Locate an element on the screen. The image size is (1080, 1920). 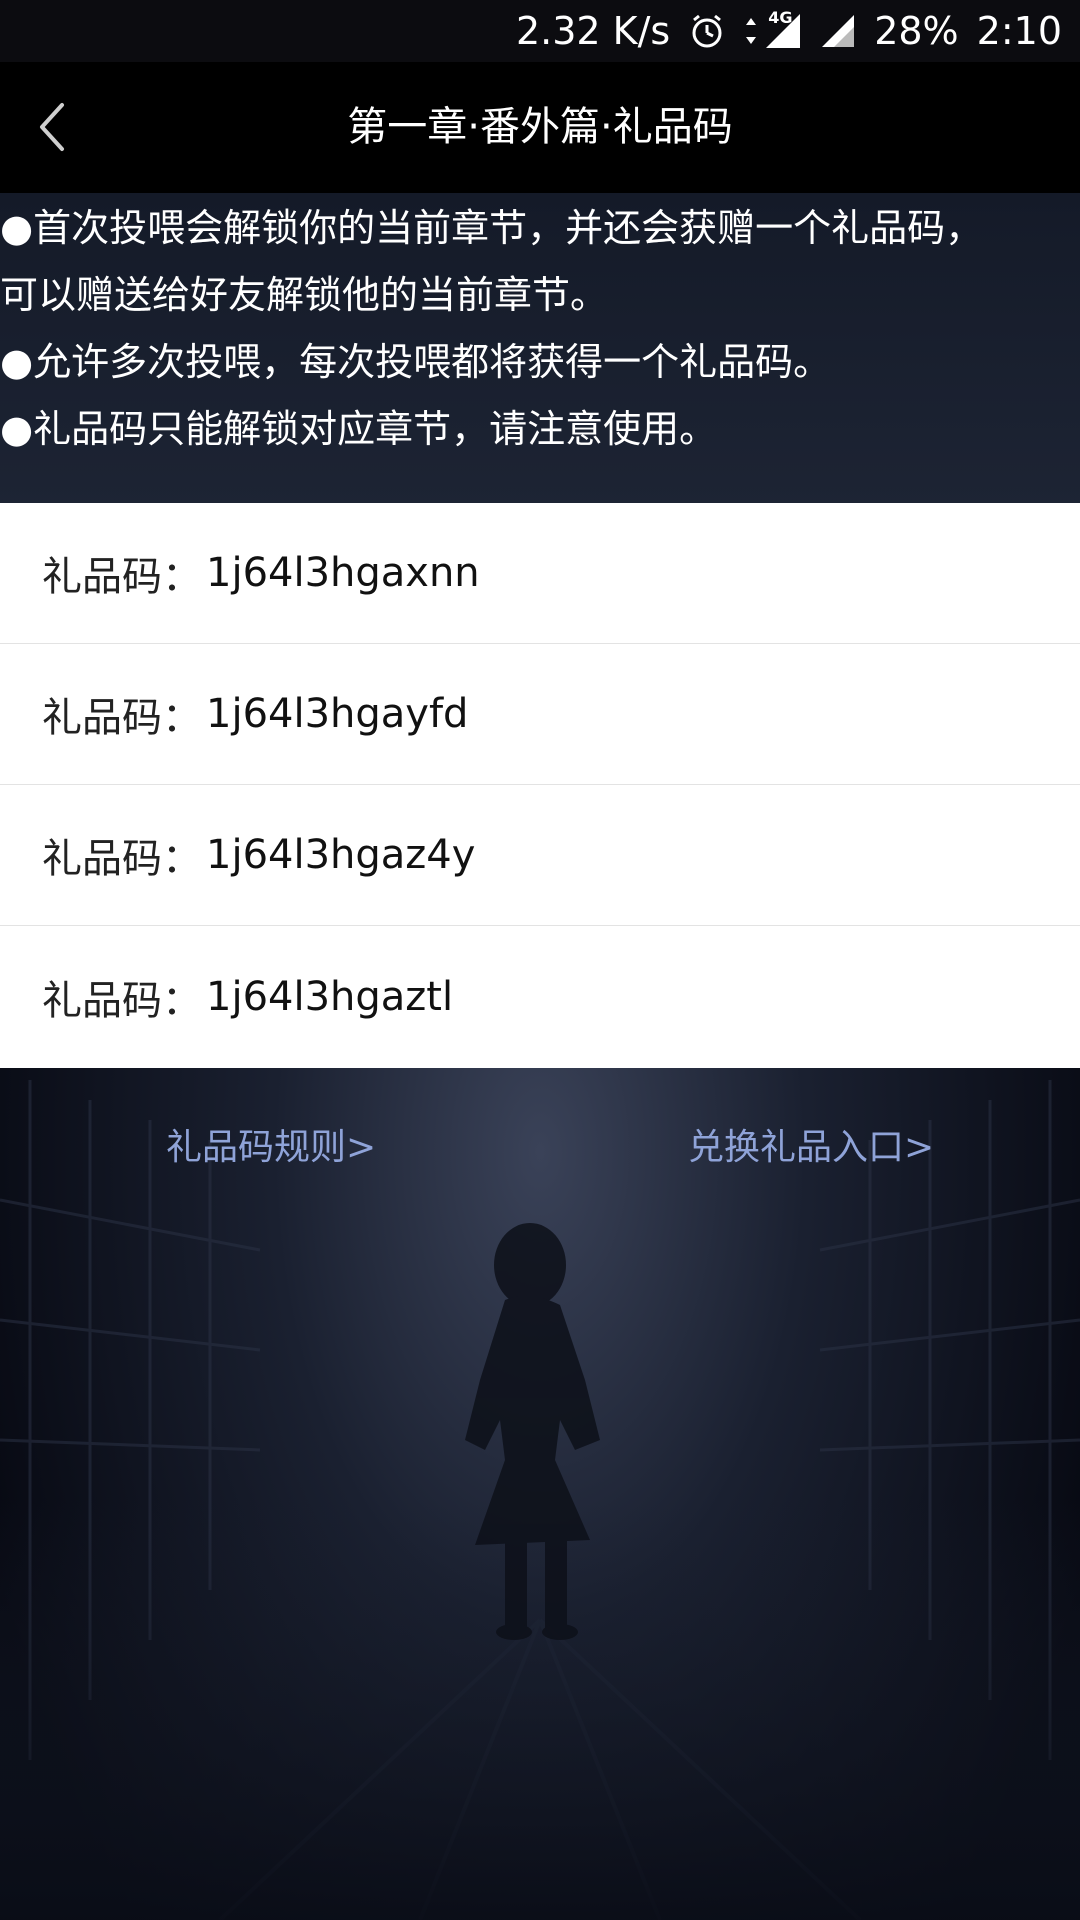
alarm-icon is located at coordinates (707, 31).